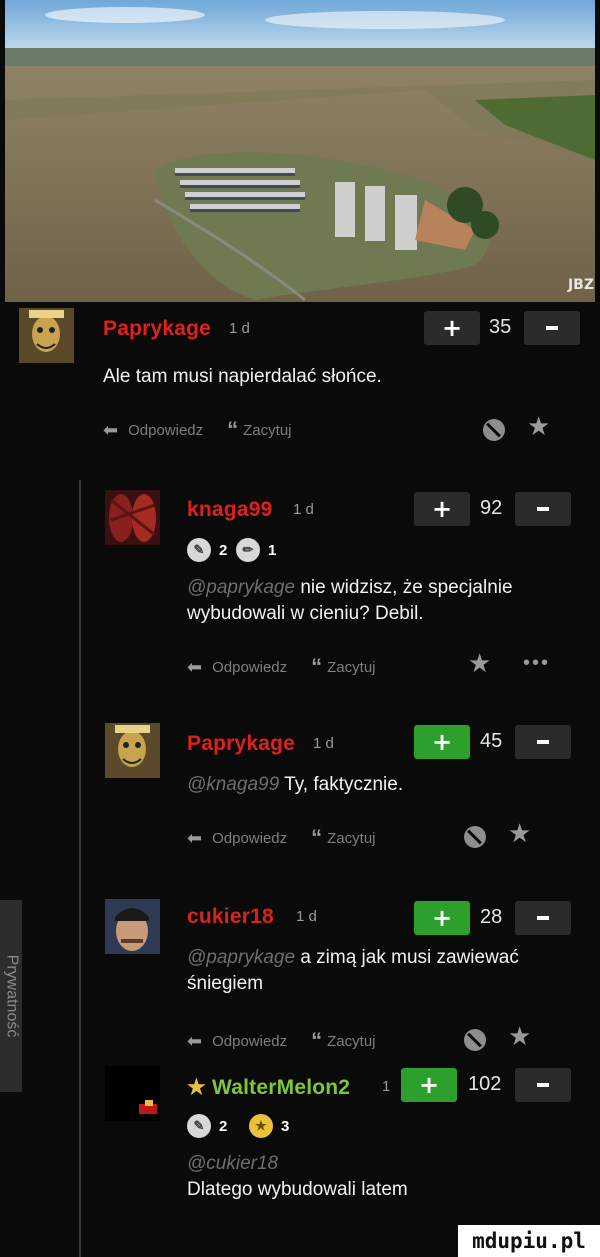 The image size is (600, 1257). I want to click on vote-count: 45, so click(491, 741).